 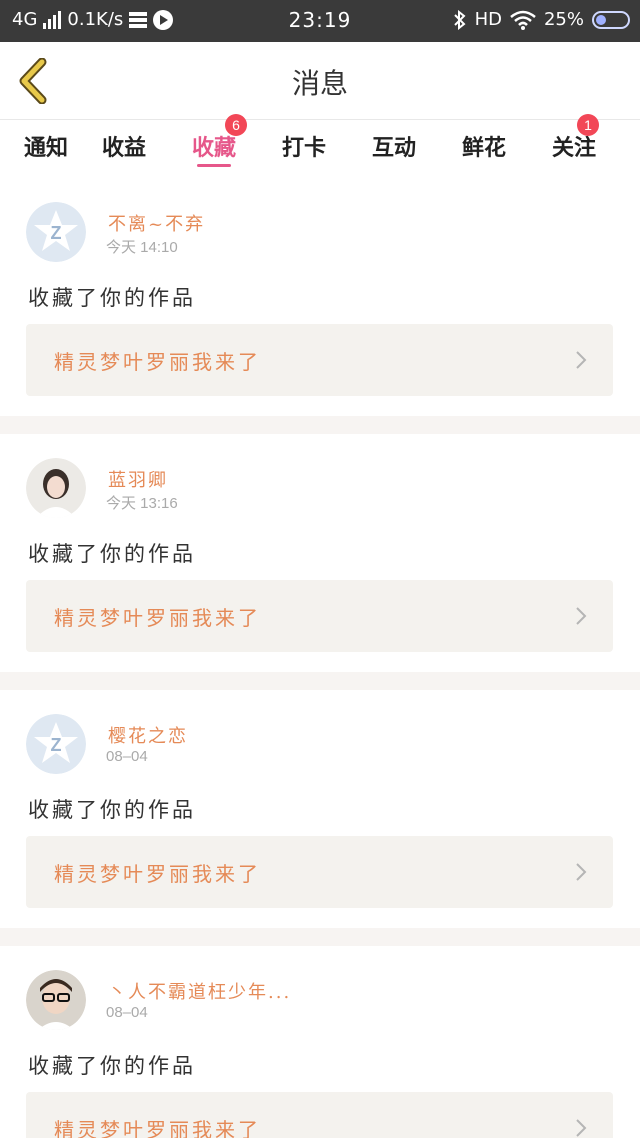 What do you see at coordinates (138, 479) in the screenshot?
I see `username: 蓝羽卿` at bounding box center [138, 479].